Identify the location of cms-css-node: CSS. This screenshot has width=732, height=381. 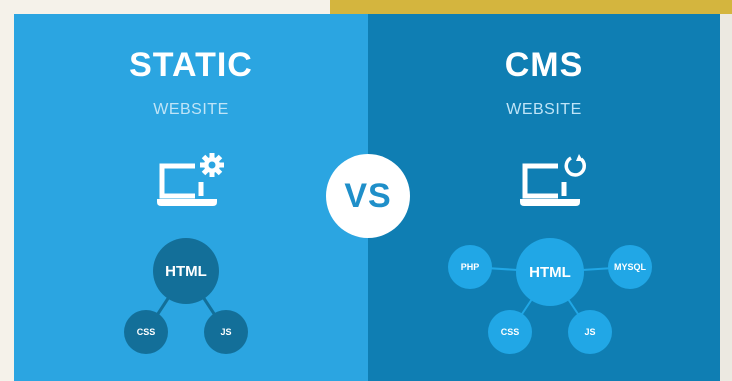
(510, 332).